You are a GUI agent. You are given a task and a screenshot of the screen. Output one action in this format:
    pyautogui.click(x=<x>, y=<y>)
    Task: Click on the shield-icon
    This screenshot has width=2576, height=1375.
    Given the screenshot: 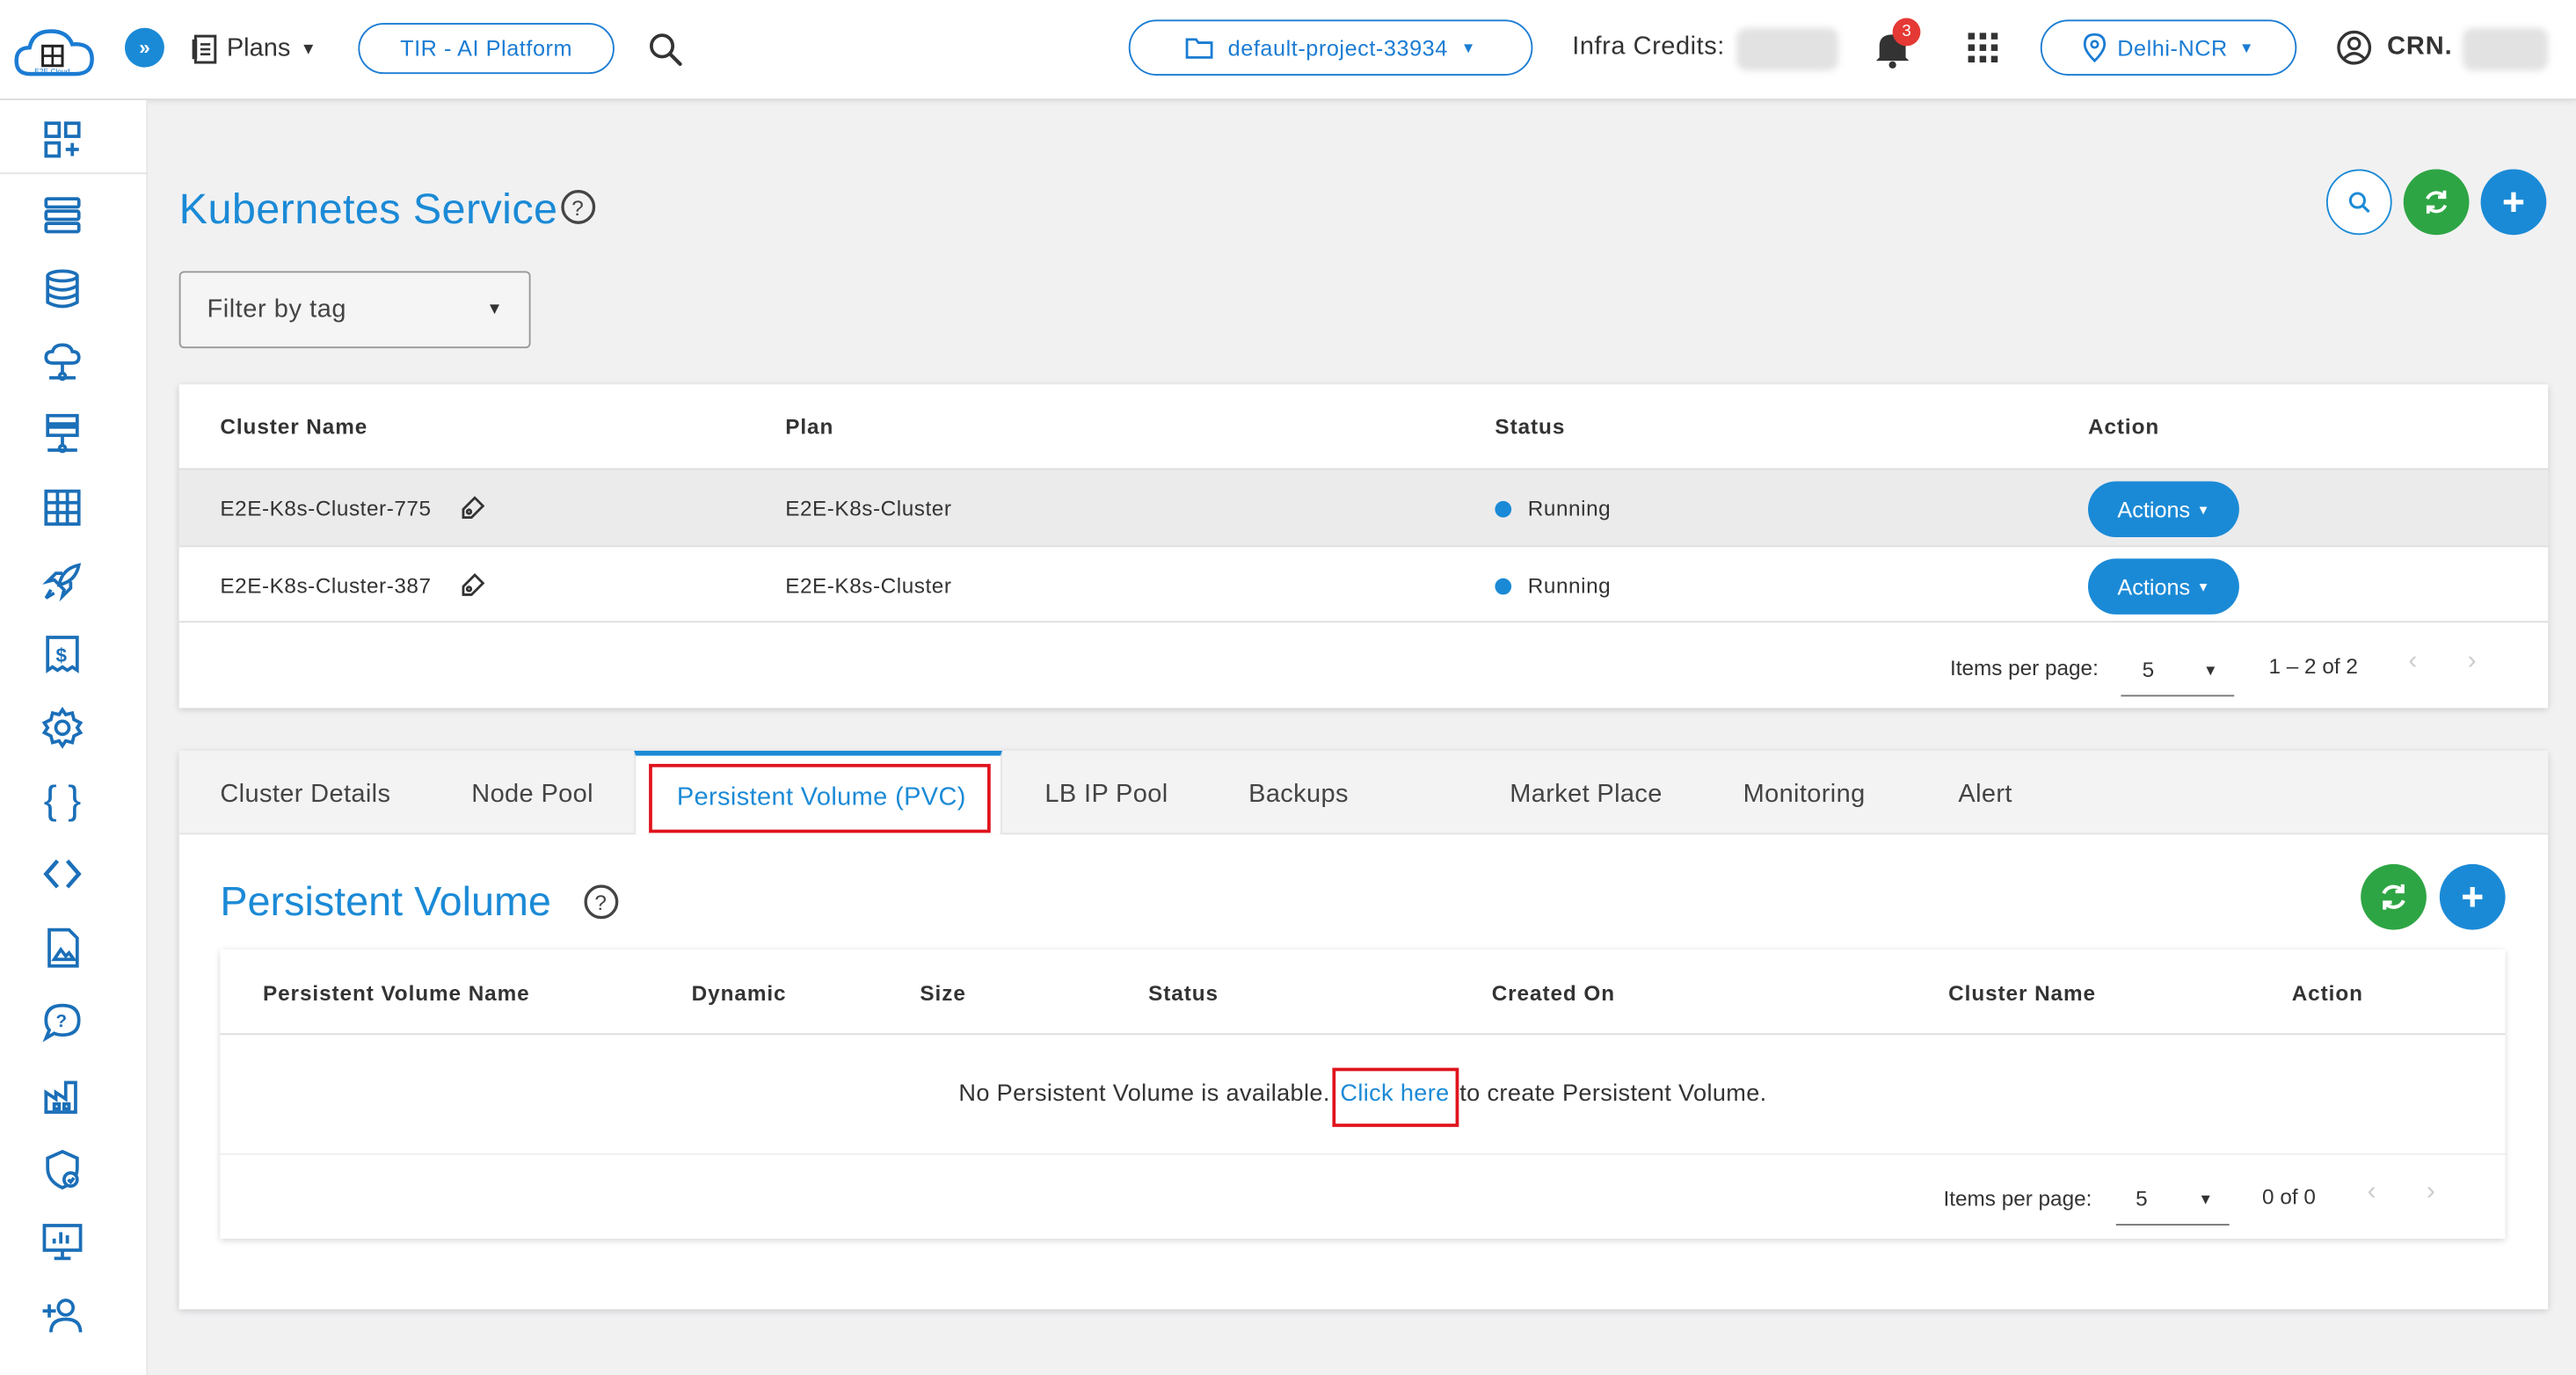 What is the action you would take?
    pyautogui.click(x=62, y=1169)
    